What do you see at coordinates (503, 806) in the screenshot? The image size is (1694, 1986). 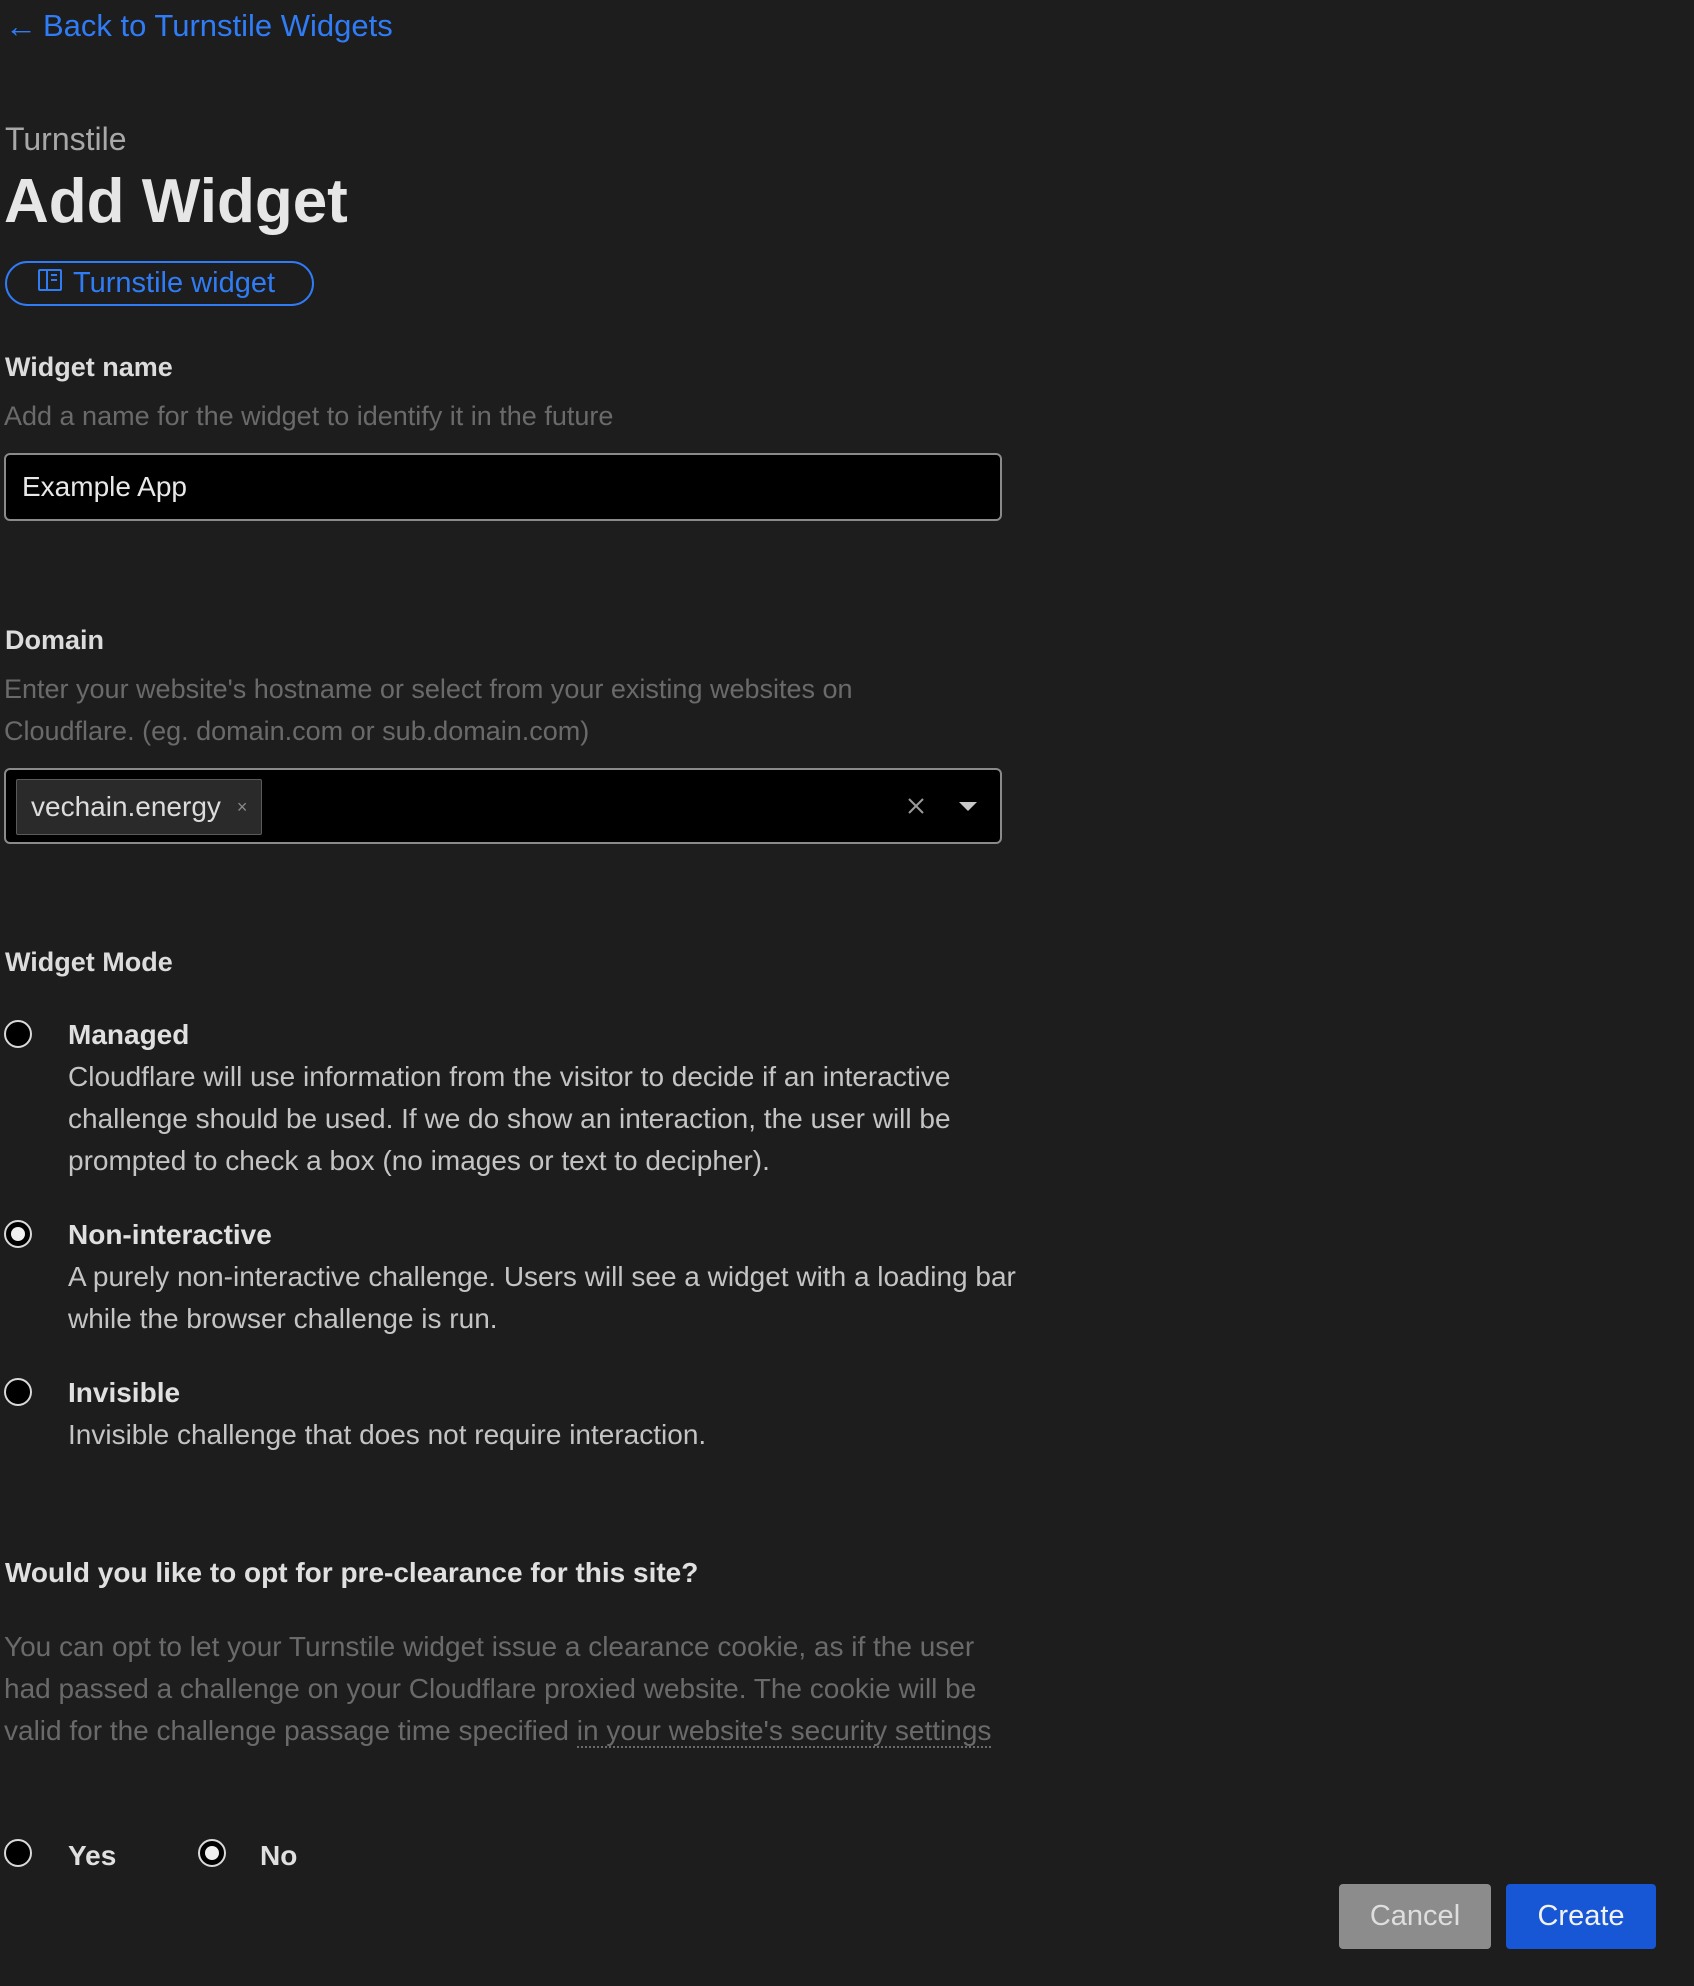 I see `domain-select: vechain.energy ×` at bounding box center [503, 806].